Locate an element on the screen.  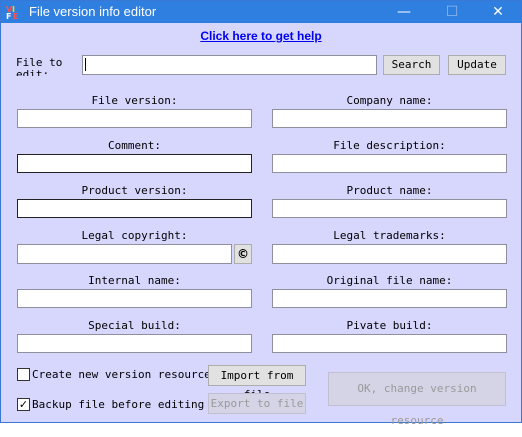
file-version-input is located at coordinates (134, 118).